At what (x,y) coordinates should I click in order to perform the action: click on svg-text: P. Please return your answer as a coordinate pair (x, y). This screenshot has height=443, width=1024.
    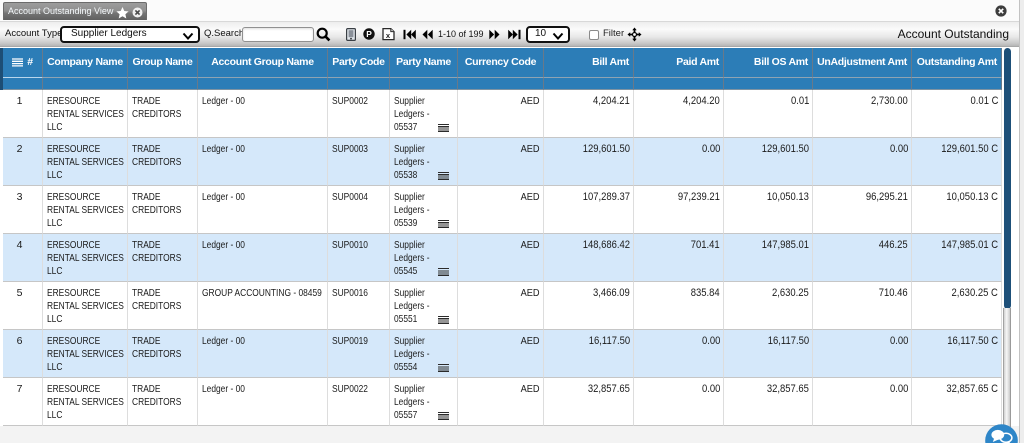
    Looking at the image, I should click on (369, 34).